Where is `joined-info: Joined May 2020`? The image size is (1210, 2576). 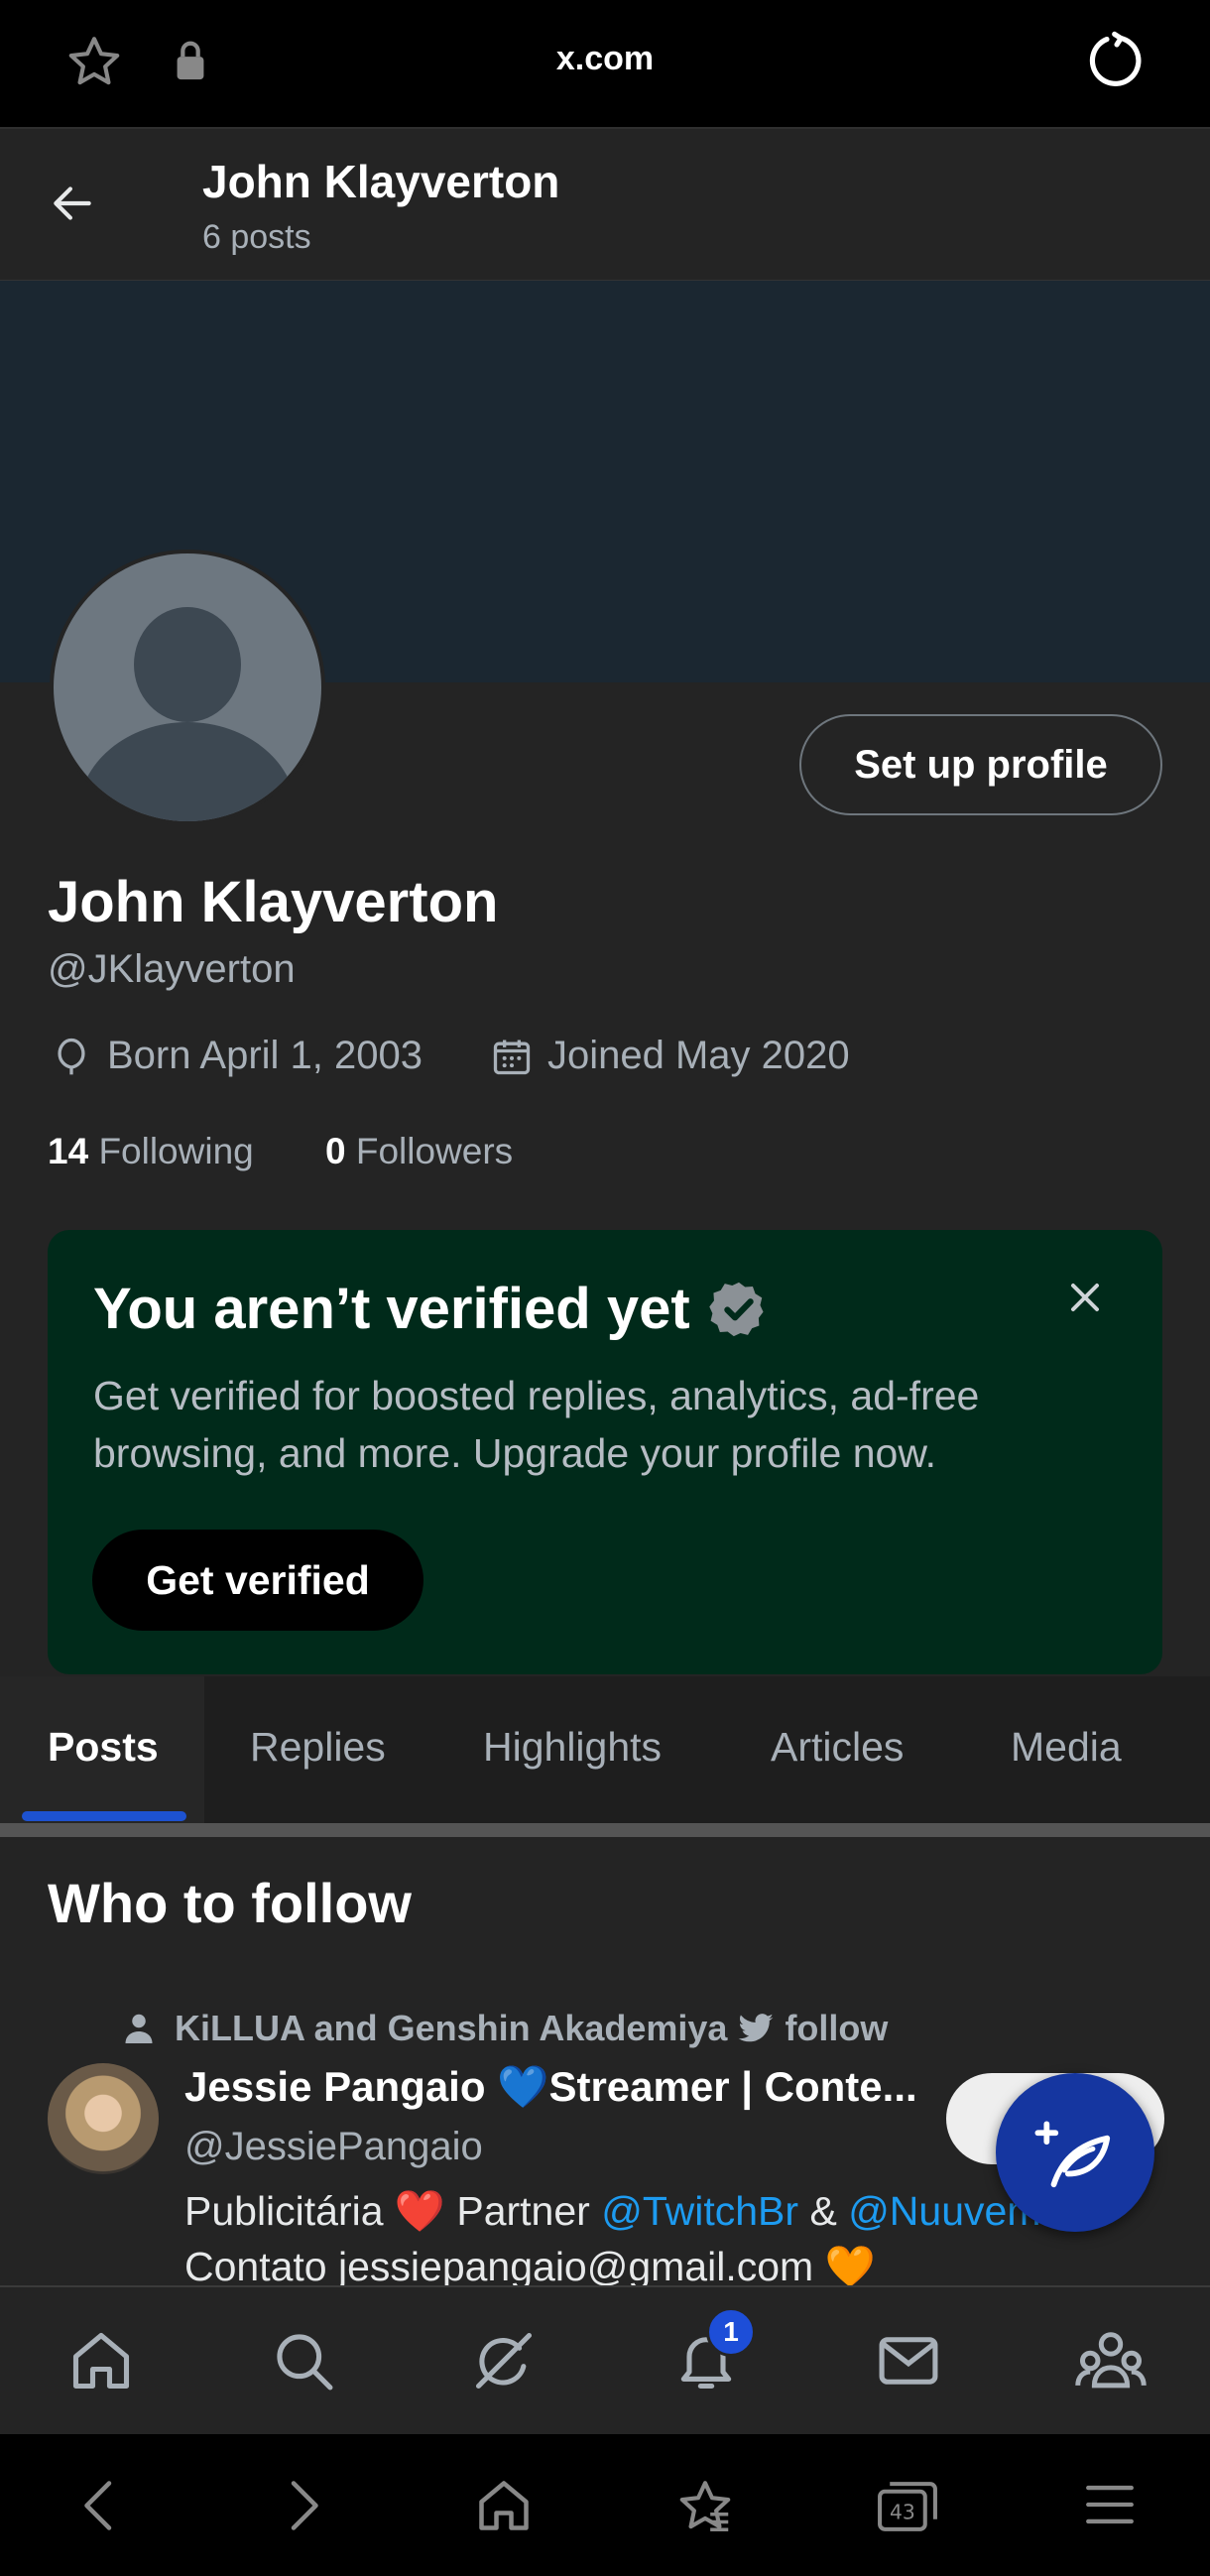
joined-info: Joined May 2020 is located at coordinates (670, 1056).